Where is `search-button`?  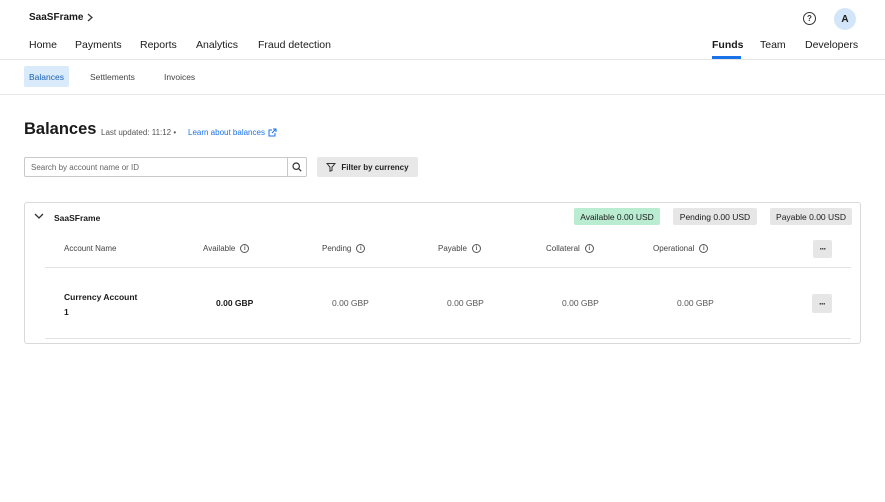 search-button is located at coordinates (296, 167).